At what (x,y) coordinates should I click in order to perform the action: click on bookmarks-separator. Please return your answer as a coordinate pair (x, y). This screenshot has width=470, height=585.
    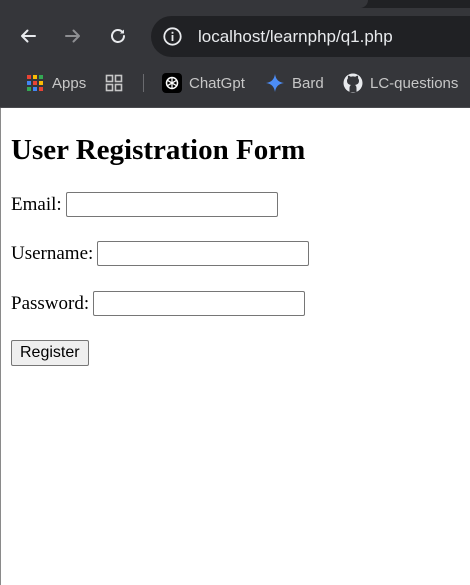
    Looking at the image, I should click on (143, 83).